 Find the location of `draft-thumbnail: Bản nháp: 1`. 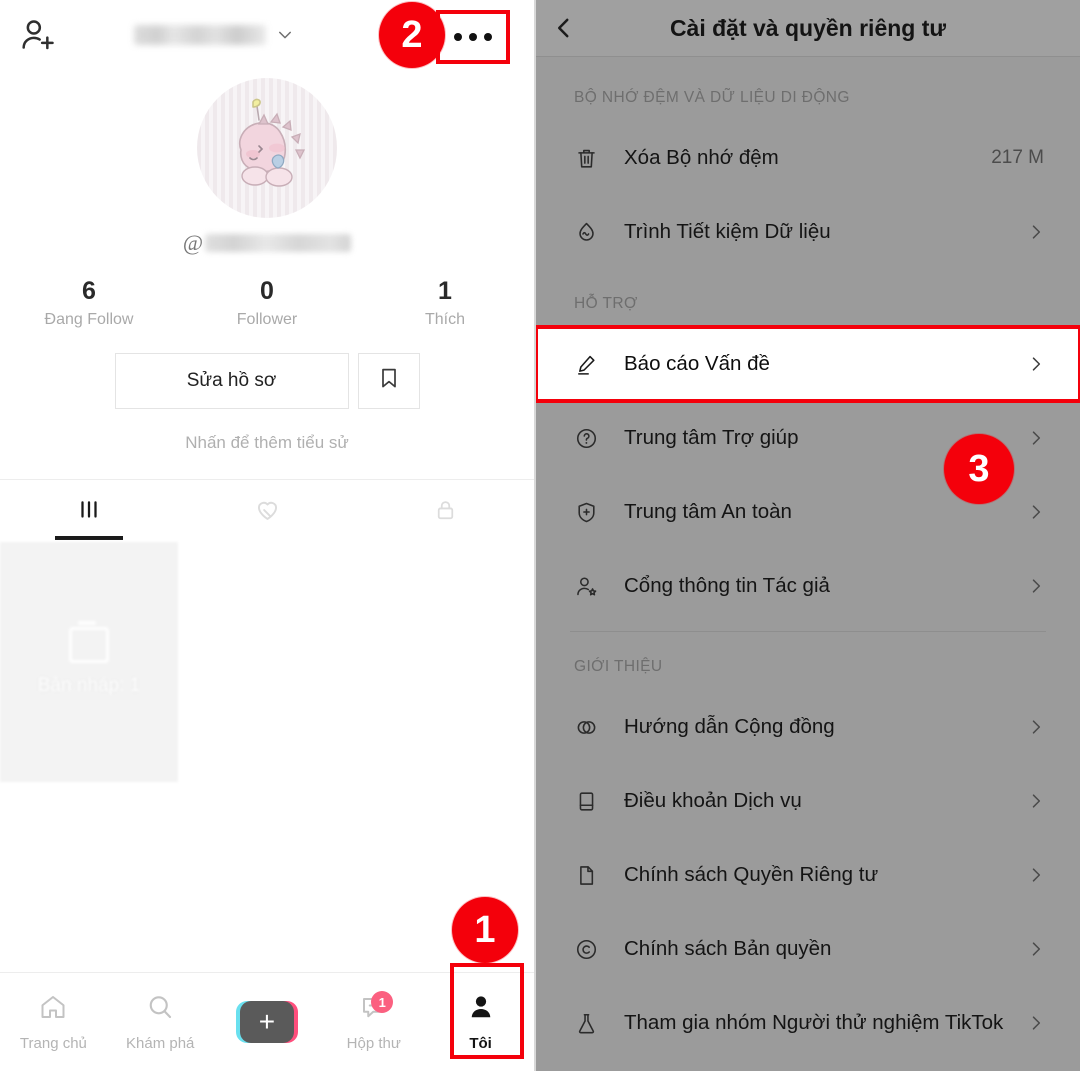

draft-thumbnail: Bản nháp: 1 is located at coordinates (89, 661).